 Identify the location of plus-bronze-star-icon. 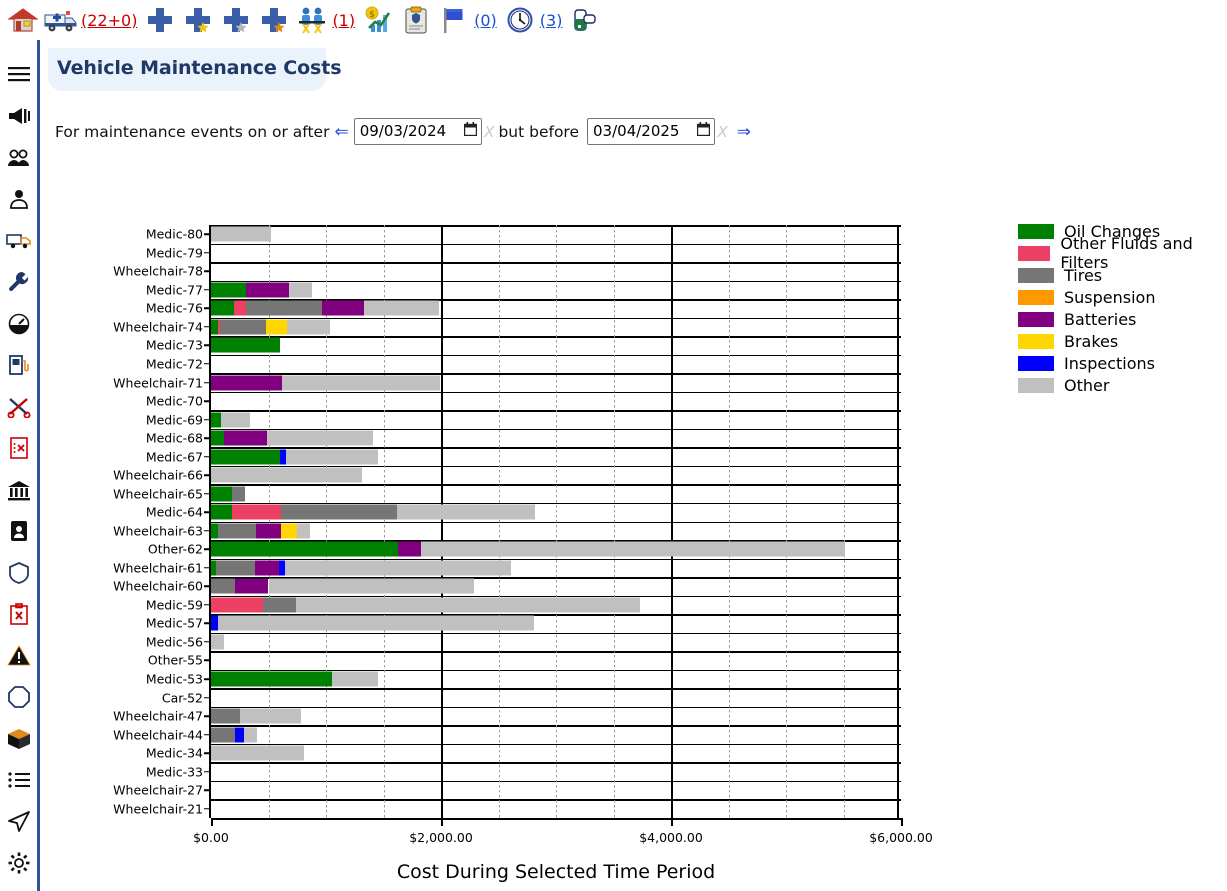
(274, 20).